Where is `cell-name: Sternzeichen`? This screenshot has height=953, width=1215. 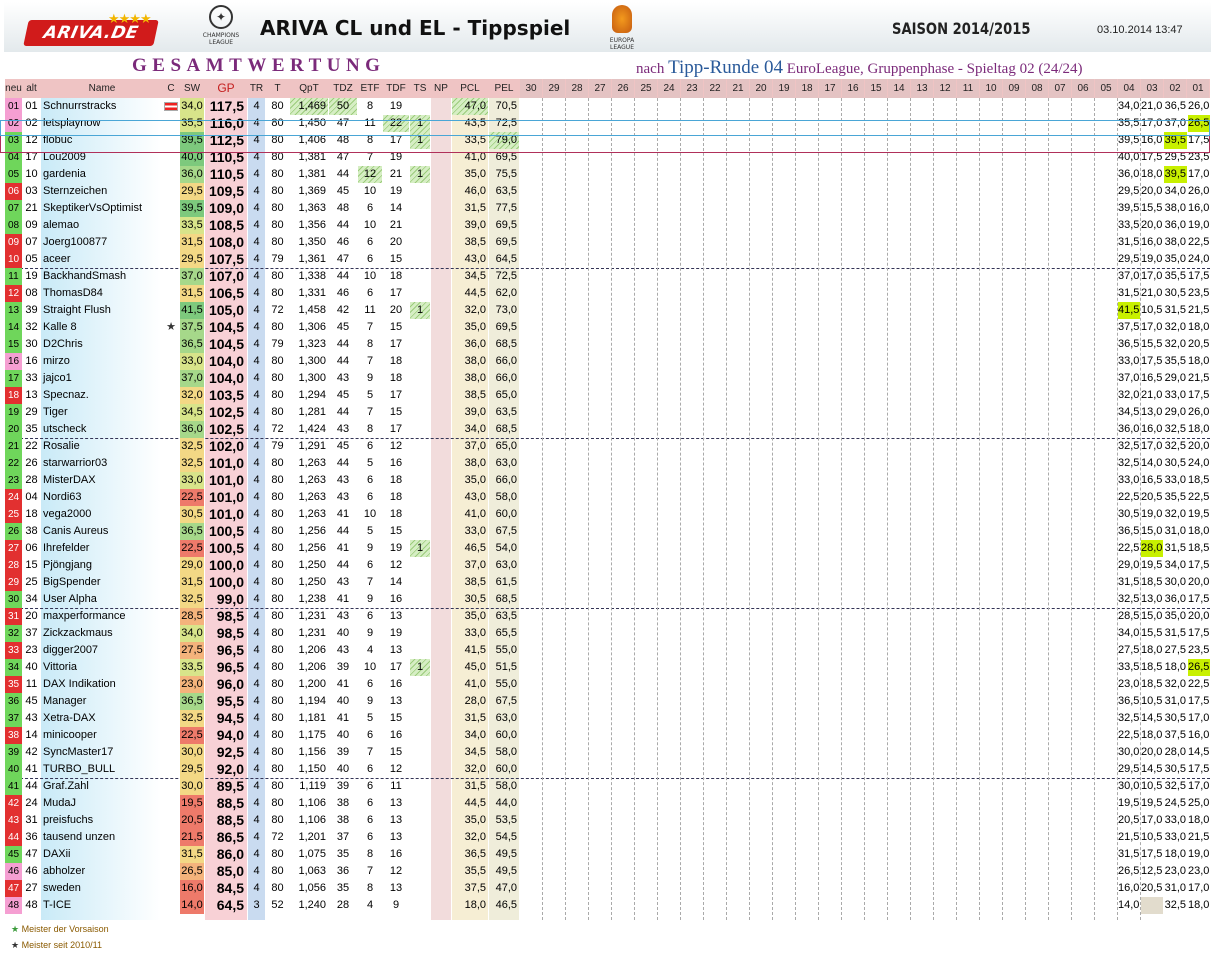
cell-name: Sternzeichen is located at coordinates (101, 191).